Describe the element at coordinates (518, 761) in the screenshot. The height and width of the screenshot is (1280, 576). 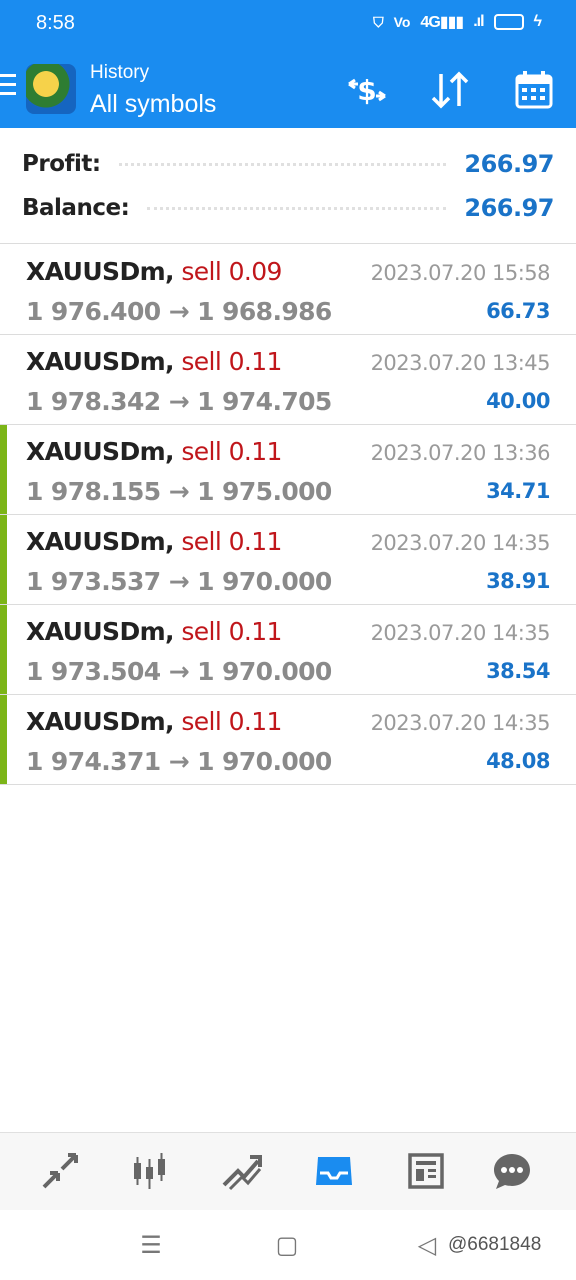
I see `deal-profit: 48.08` at that location.